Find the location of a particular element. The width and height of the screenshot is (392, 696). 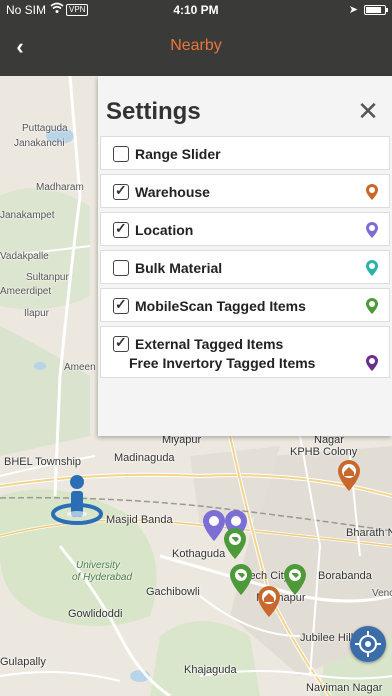

location-pin-icon is located at coordinates (372, 230).